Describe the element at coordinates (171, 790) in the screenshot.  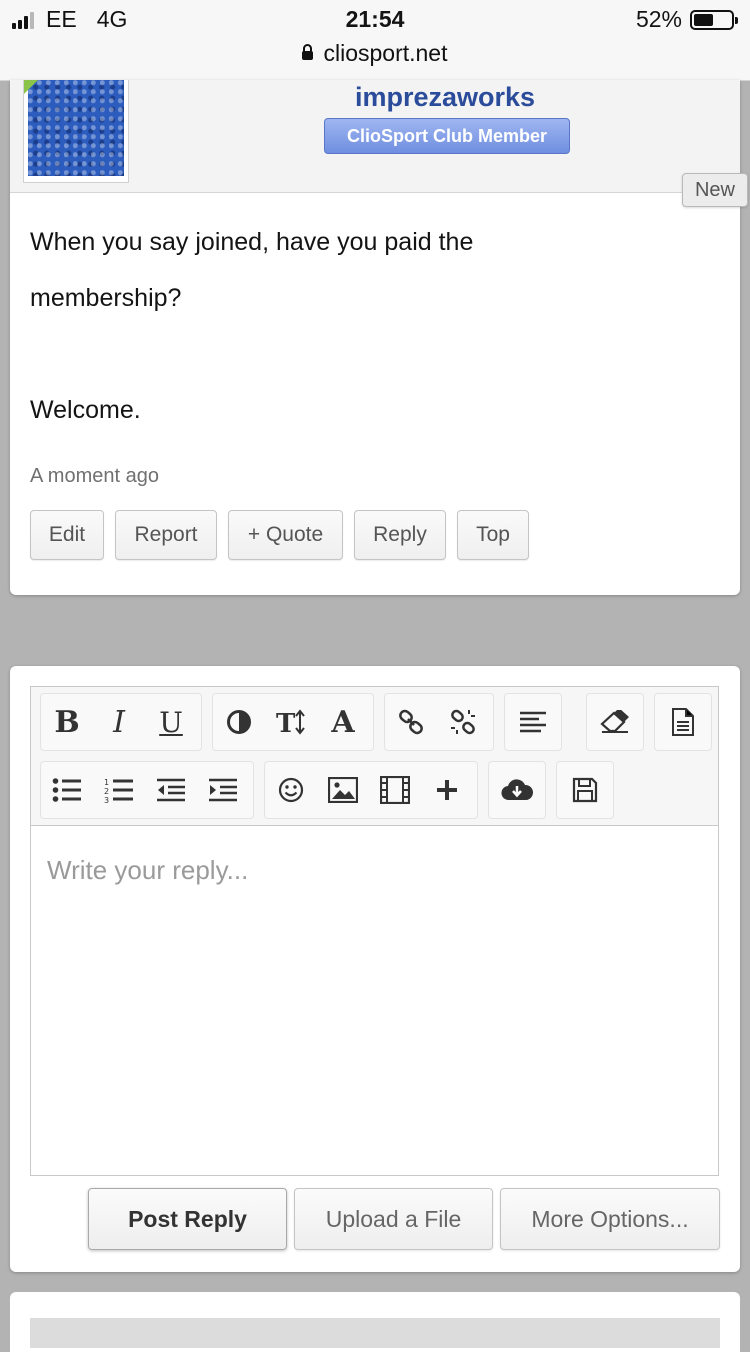
I see `outdent-icon` at that location.